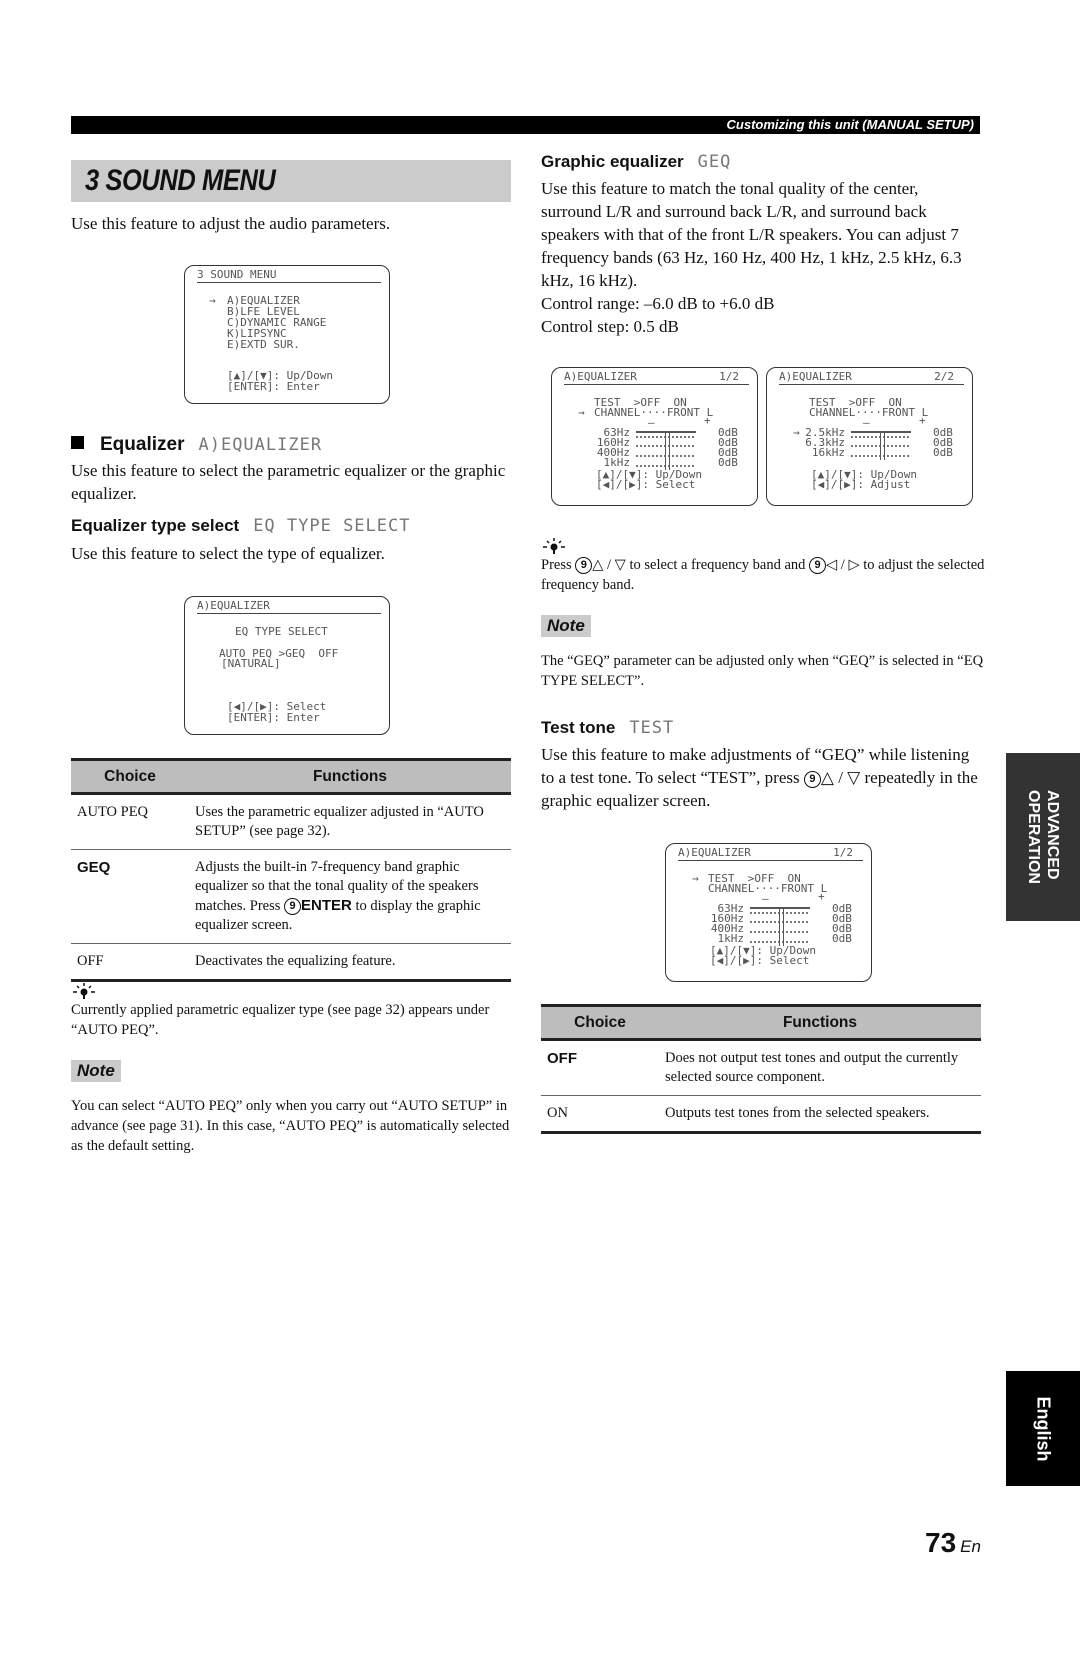 This screenshot has height=1657, width=1080. Describe the element at coordinates (1052, 835) in the screenshot. I see `side-tab-label: ADVANCED` at that location.